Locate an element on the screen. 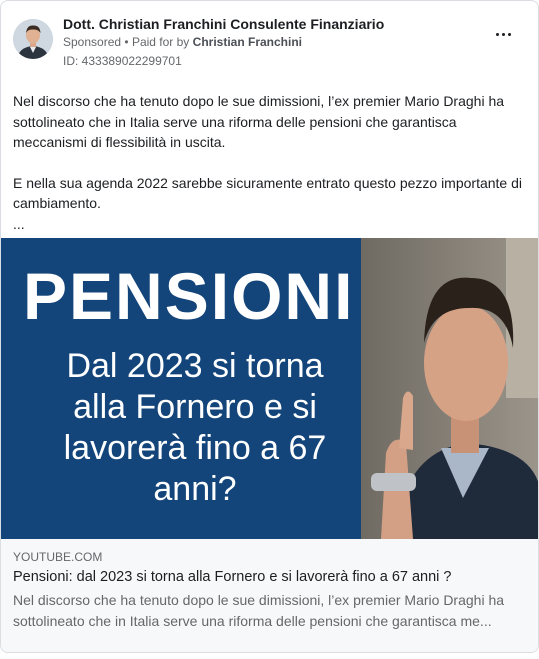  thumbnail-subtitle-line: alla Fornero e si is located at coordinates (195, 407).